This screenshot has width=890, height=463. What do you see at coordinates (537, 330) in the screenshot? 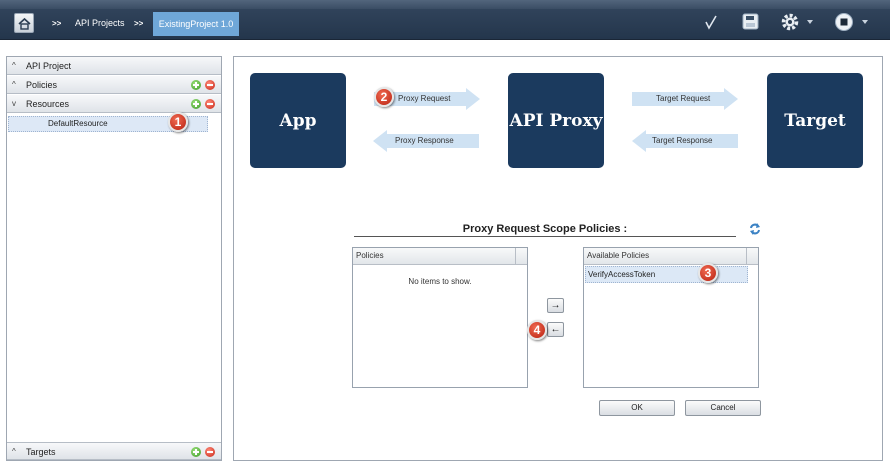
I see `annotation-marker-4: 4` at bounding box center [537, 330].